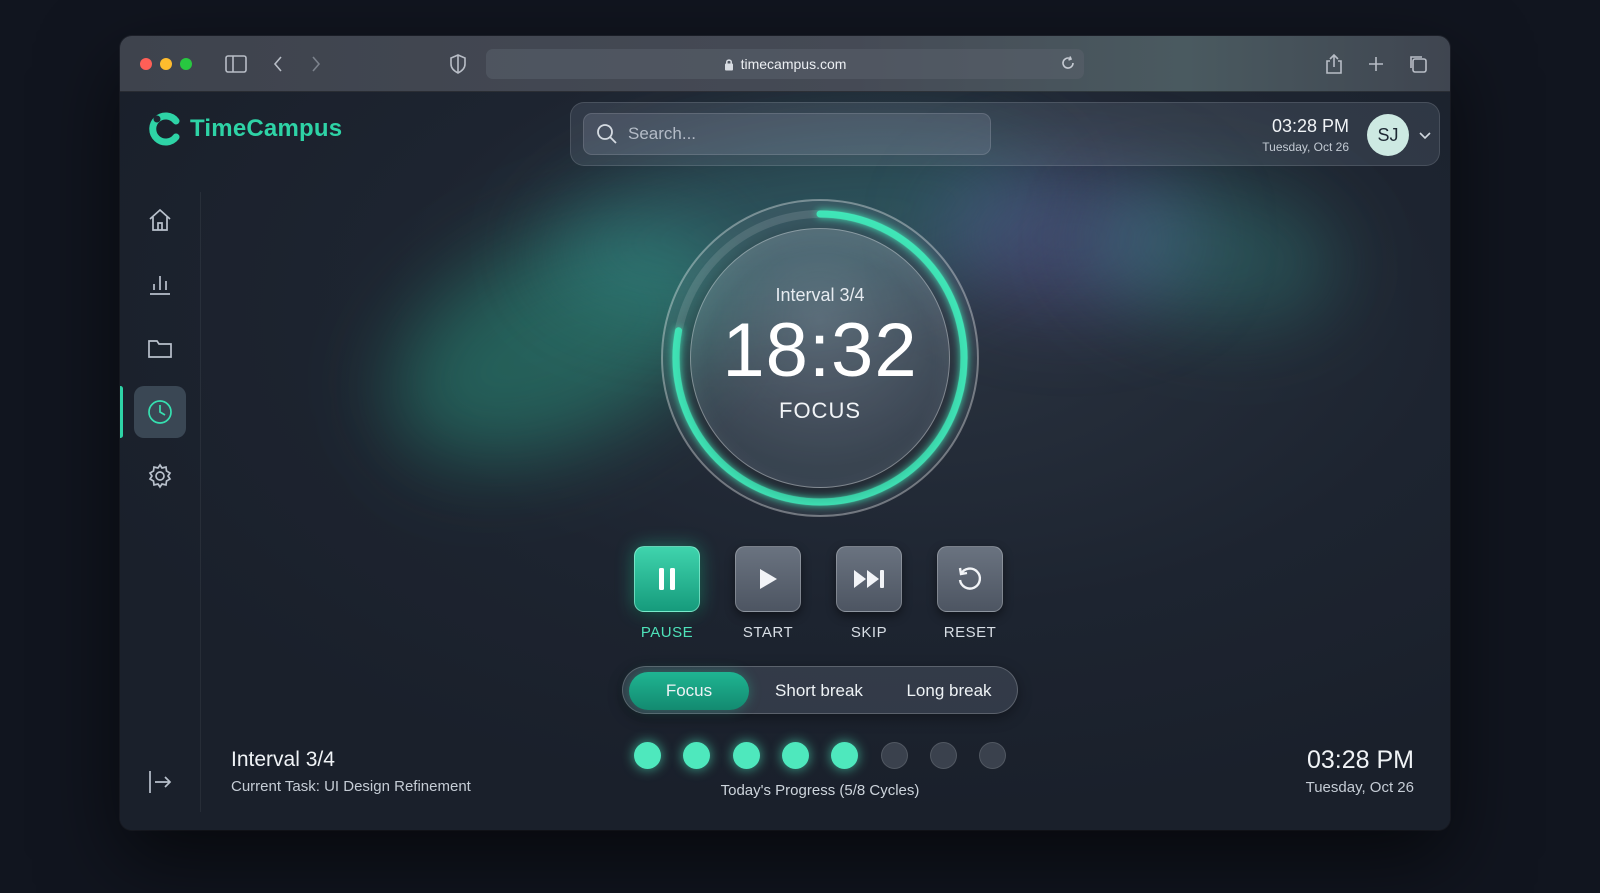 Image resolution: width=1600 pixels, height=893 pixels. I want to click on gear-icon, so click(160, 476).